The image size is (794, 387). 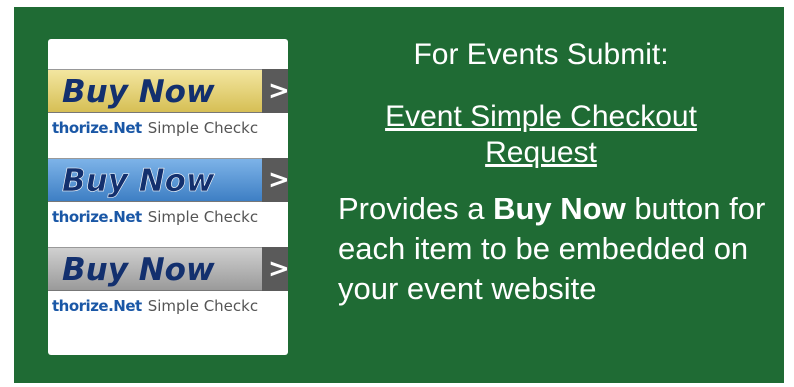 I want to click on section-heading: For Events Submit:, so click(x=541, y=54).